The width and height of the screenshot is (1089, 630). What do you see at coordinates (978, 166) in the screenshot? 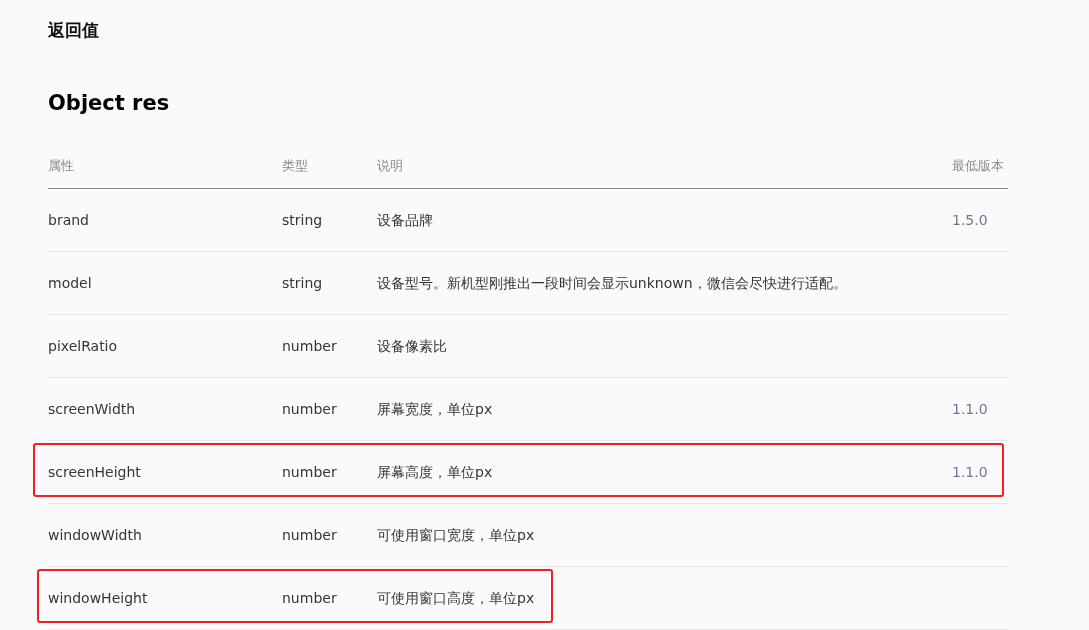
I see `column-header: 最低版本` at bounding box center [978, 166].